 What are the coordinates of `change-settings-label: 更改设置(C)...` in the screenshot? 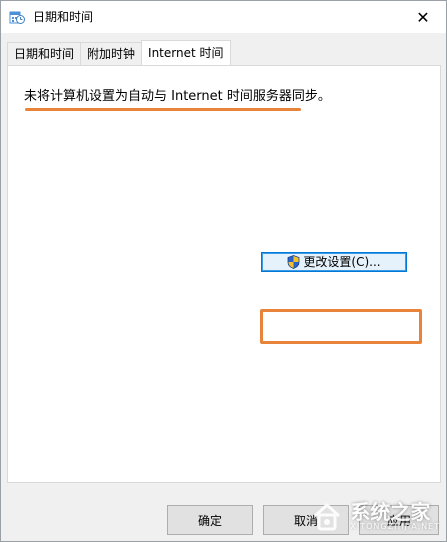 It's located at (342, 262).